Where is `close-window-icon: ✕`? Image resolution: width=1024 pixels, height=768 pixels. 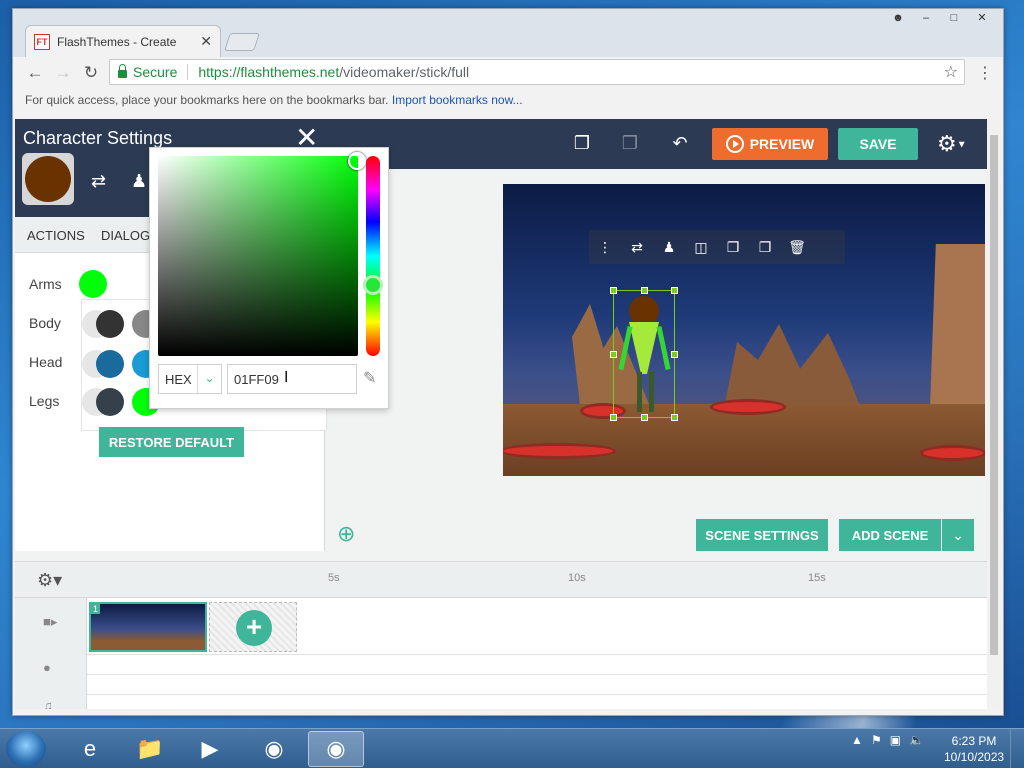 close-window-icon: ✕ is located at coordinates (982, 19).